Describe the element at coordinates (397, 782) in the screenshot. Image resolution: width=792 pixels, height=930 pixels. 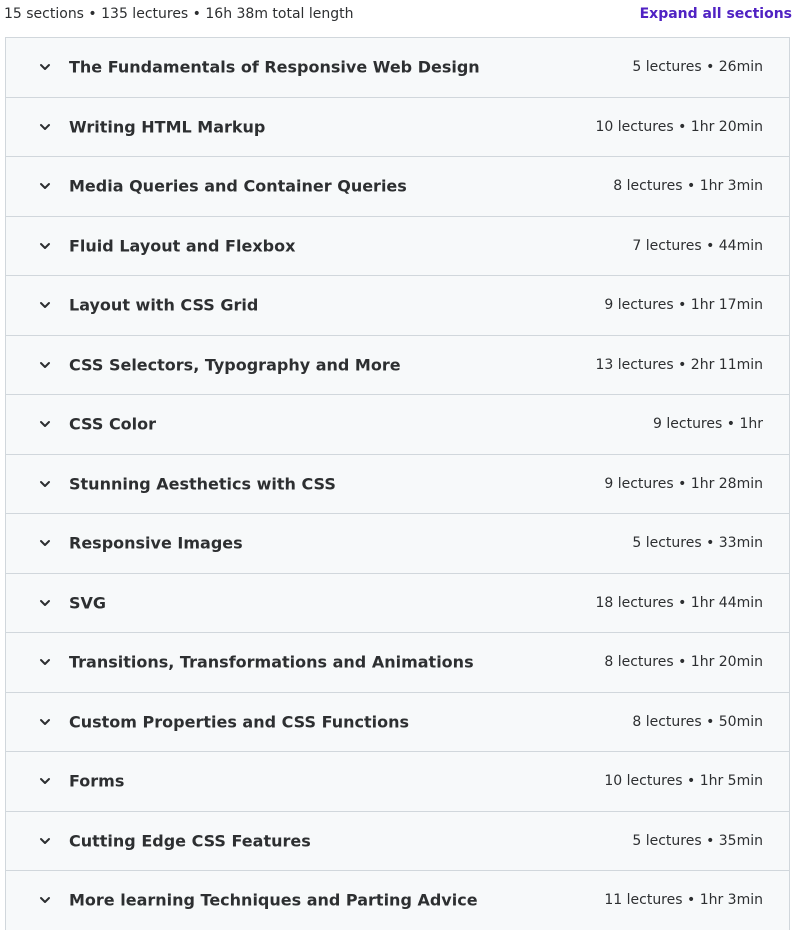
I see `curriculum-section-13: Forms 10 lectures • 1hr 5min` at that location.